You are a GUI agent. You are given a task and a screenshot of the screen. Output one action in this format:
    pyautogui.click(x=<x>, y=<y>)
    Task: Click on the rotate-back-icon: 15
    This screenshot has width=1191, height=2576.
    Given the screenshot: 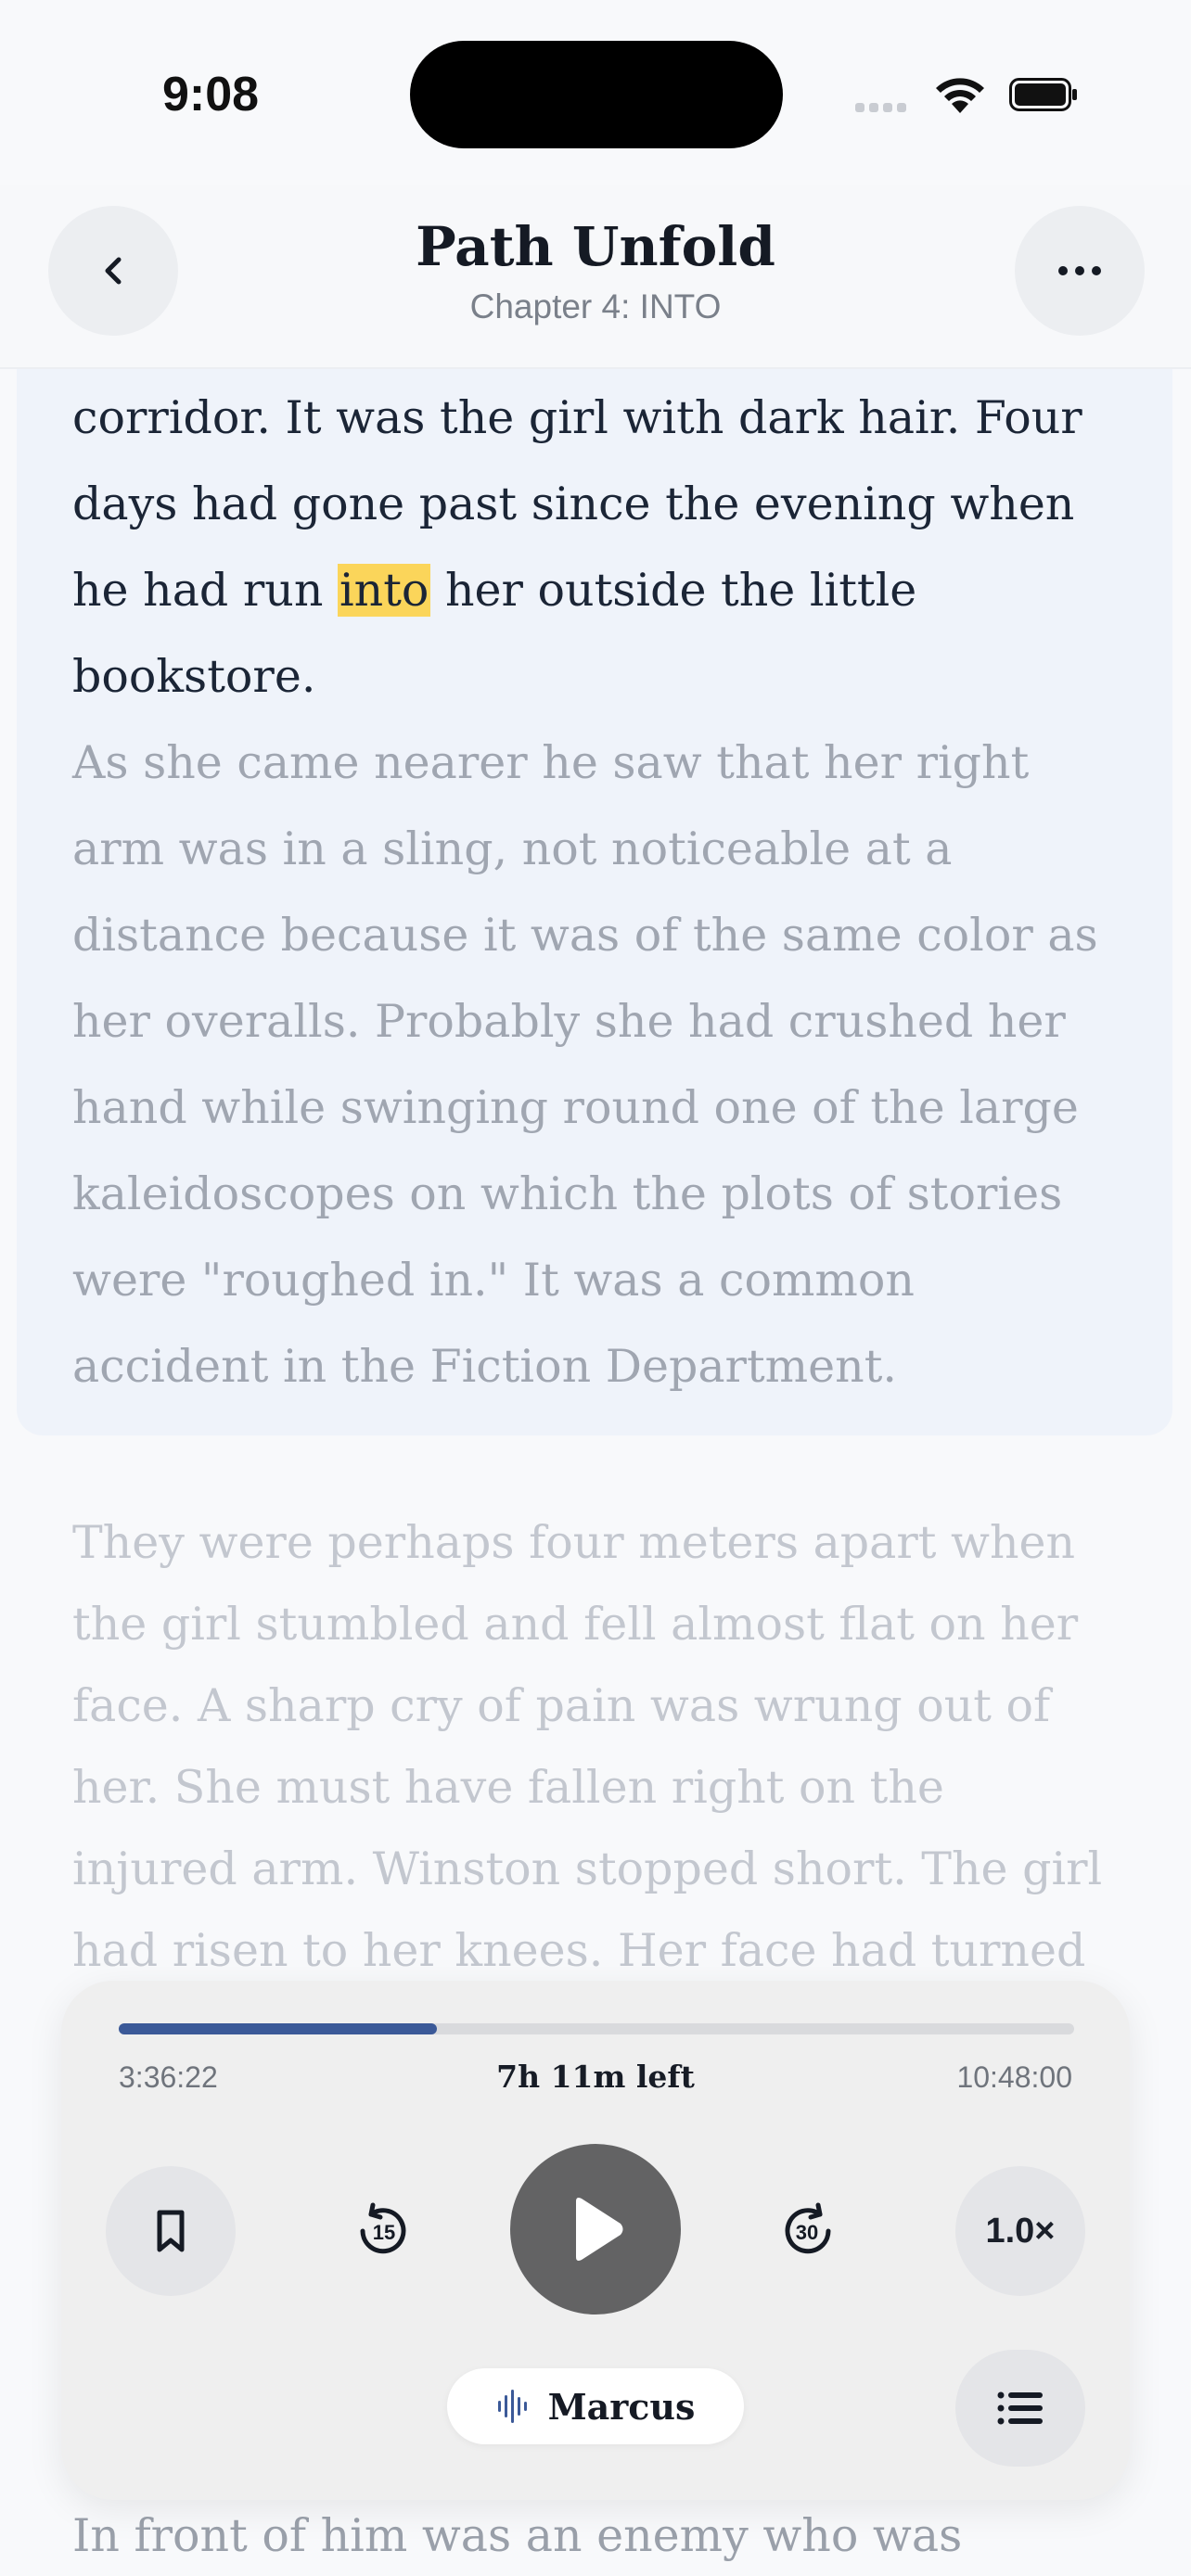 What is the action you would take?
    pyautogui.click(x=383, y=2228)
    